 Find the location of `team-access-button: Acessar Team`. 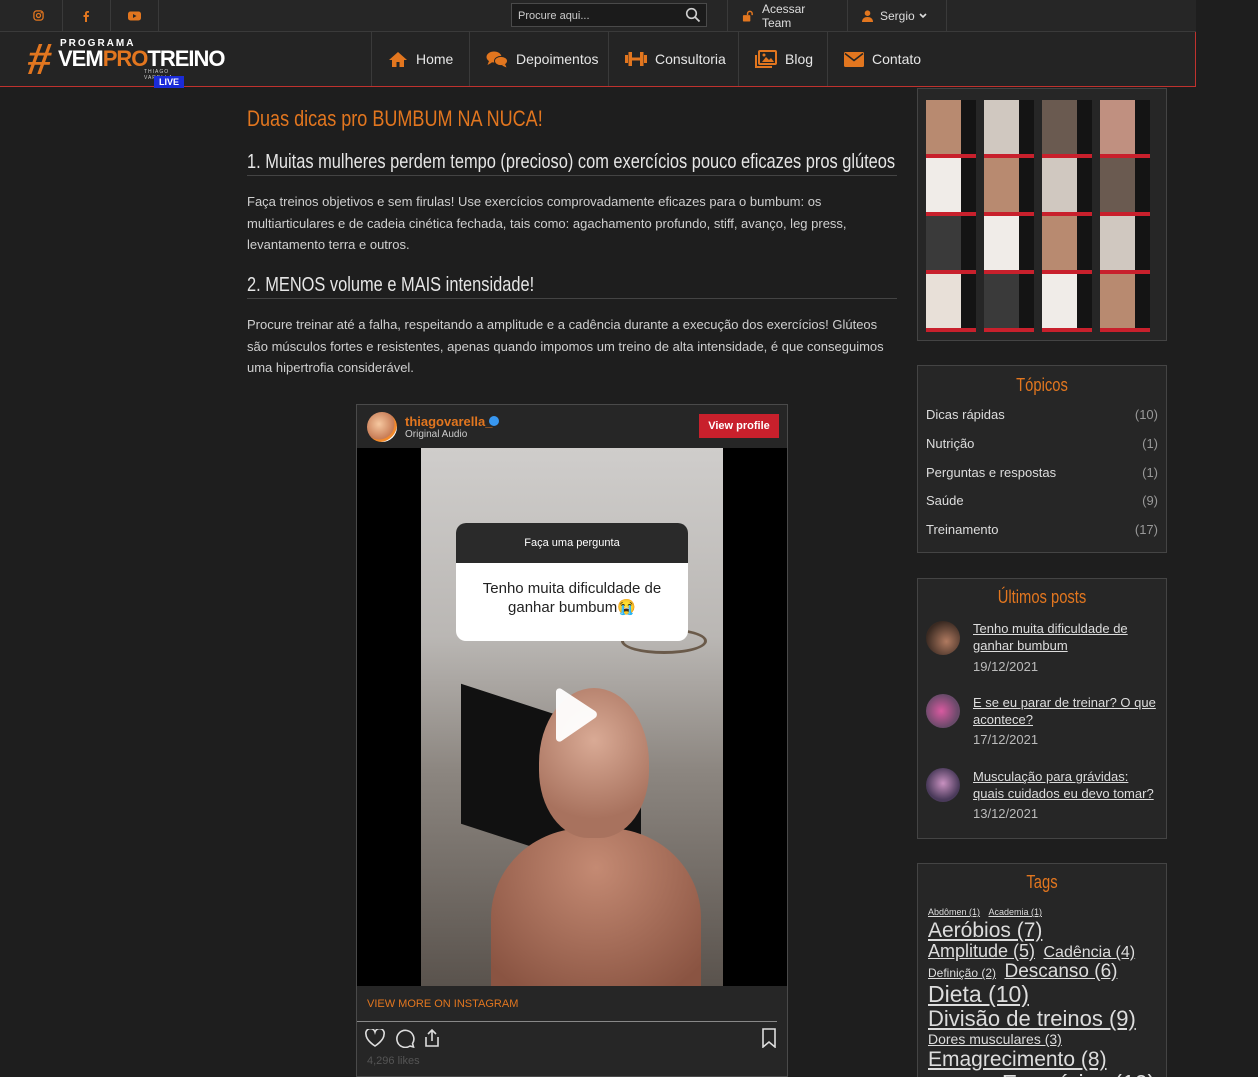

team-access-button: Acessar Team is located at coordinates (786, 15).